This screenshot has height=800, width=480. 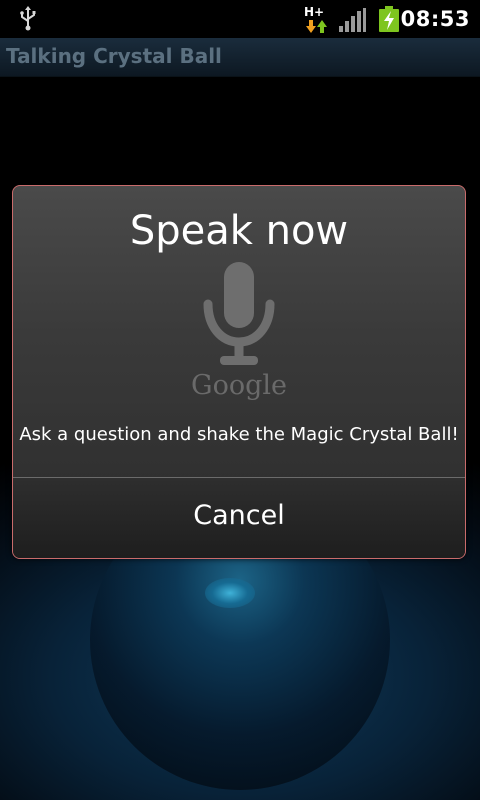 What do you see at coordinates (28, 18) in the screenshot?
I see `usb-icon` at bounding box center [28, 18].